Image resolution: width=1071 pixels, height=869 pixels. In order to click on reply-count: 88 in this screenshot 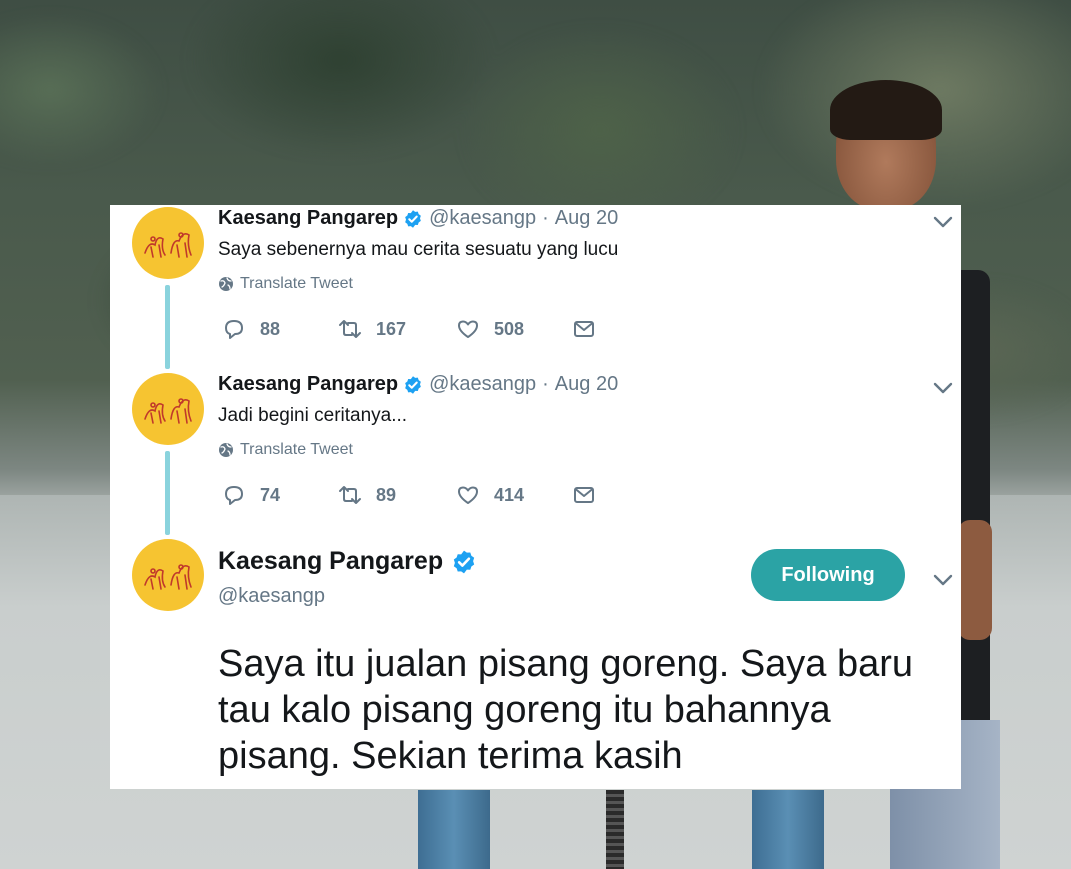, I will do `click(270, 328)`.